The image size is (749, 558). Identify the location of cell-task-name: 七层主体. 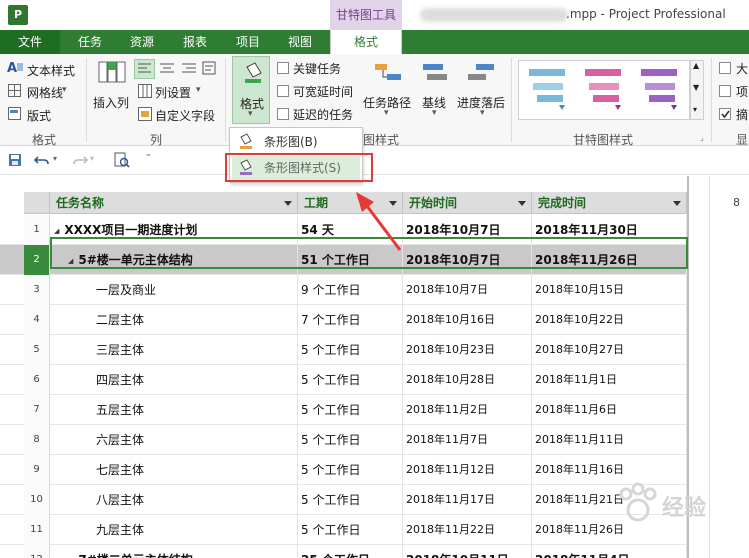
(174, 470).